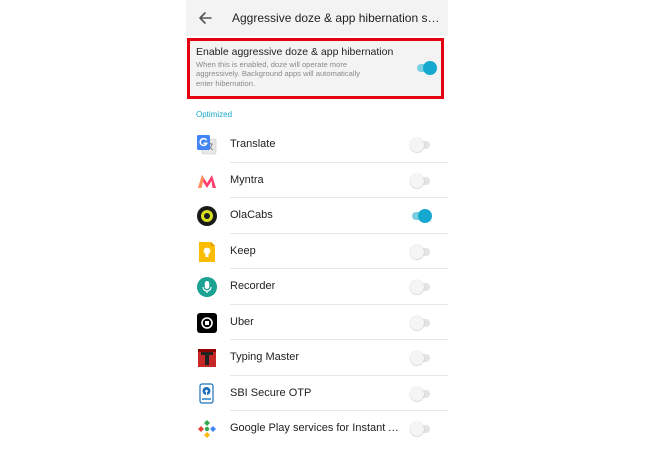  Describe the element at coordinates (253, 286) in the screenshot. I see `app-label: Recorder` at that location.